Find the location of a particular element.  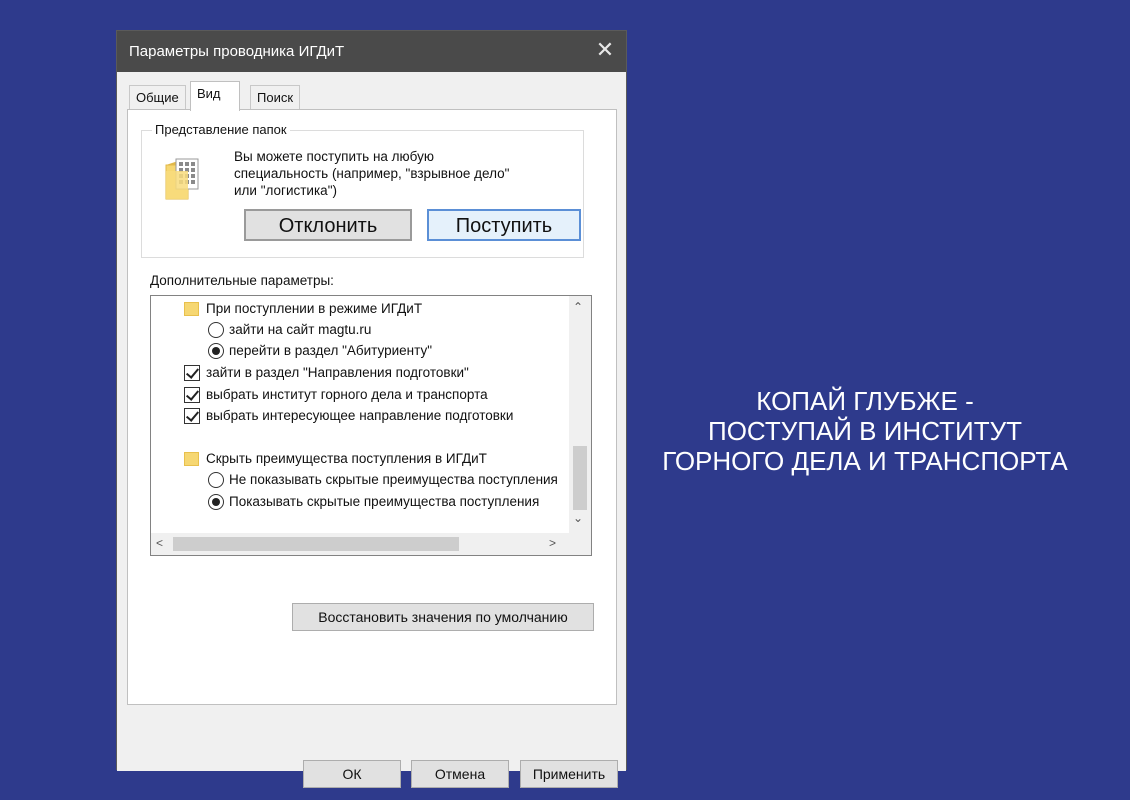

scroll-up-icon: ⌃ is located at coordinates (578, 307).